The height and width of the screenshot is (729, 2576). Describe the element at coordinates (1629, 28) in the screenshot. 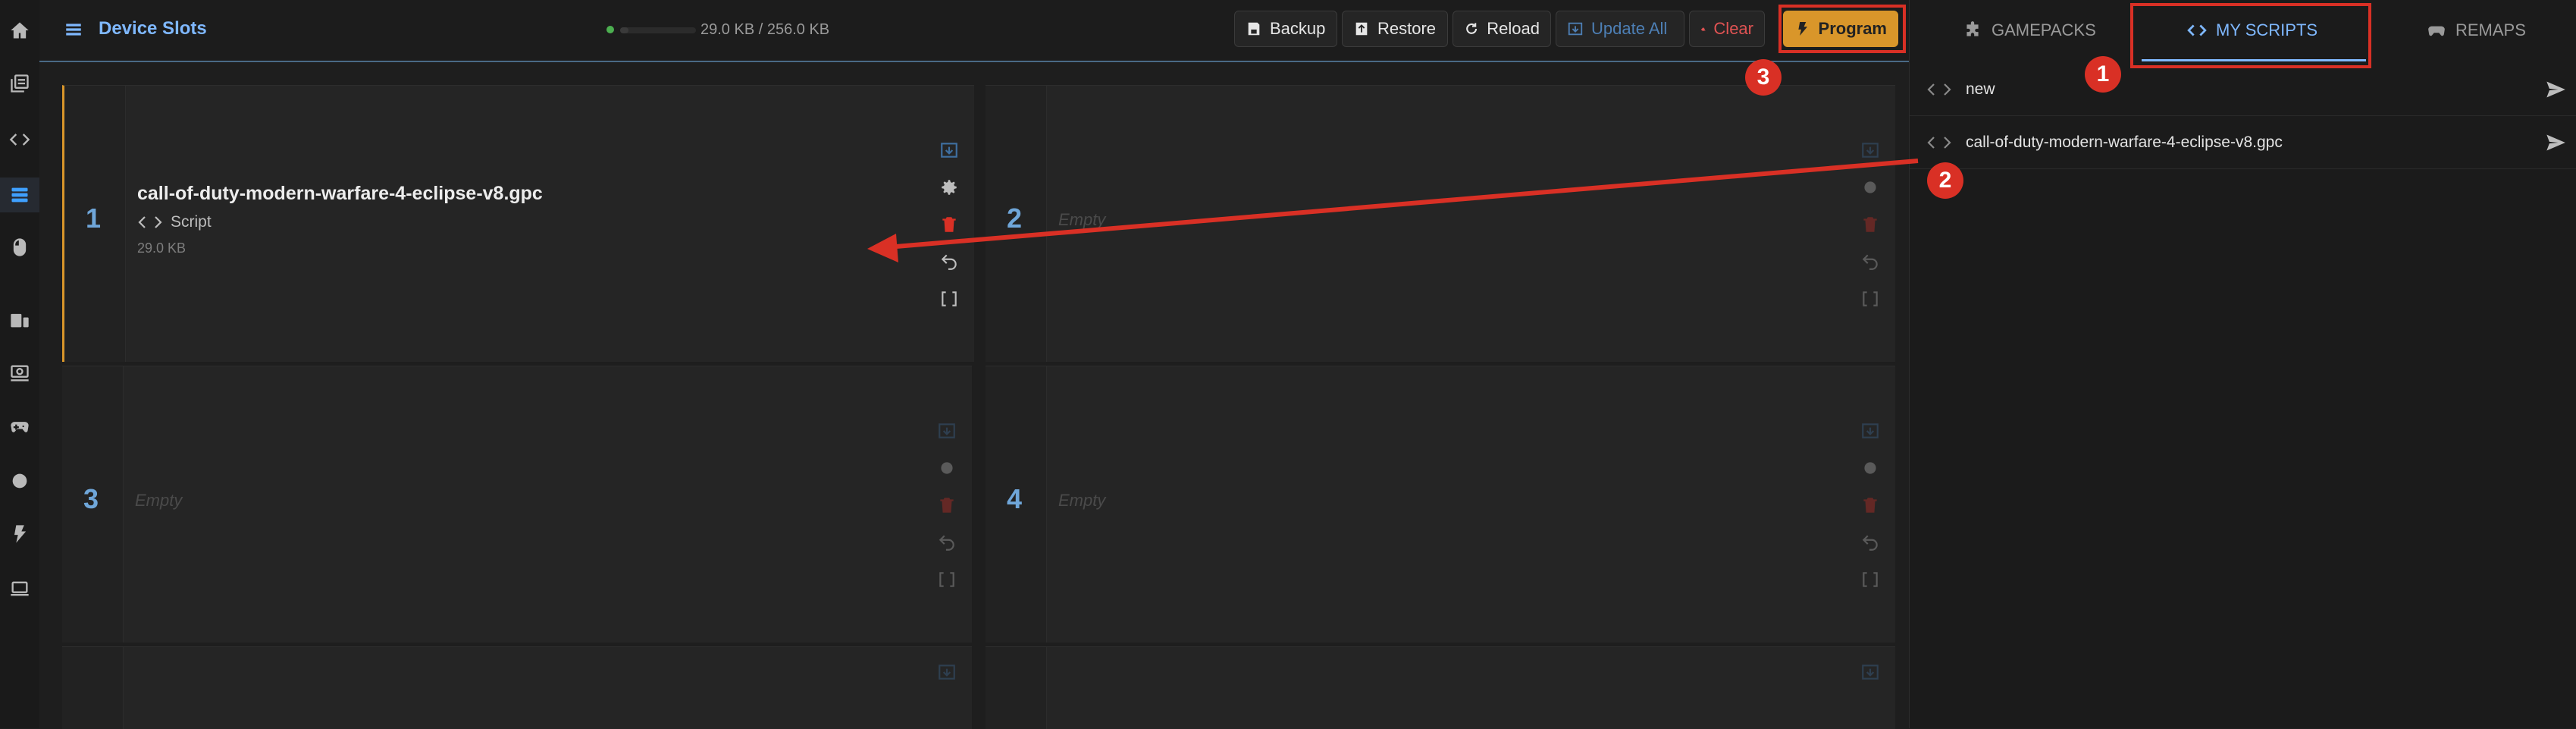

I see `update-all-label: Update All` at that location.